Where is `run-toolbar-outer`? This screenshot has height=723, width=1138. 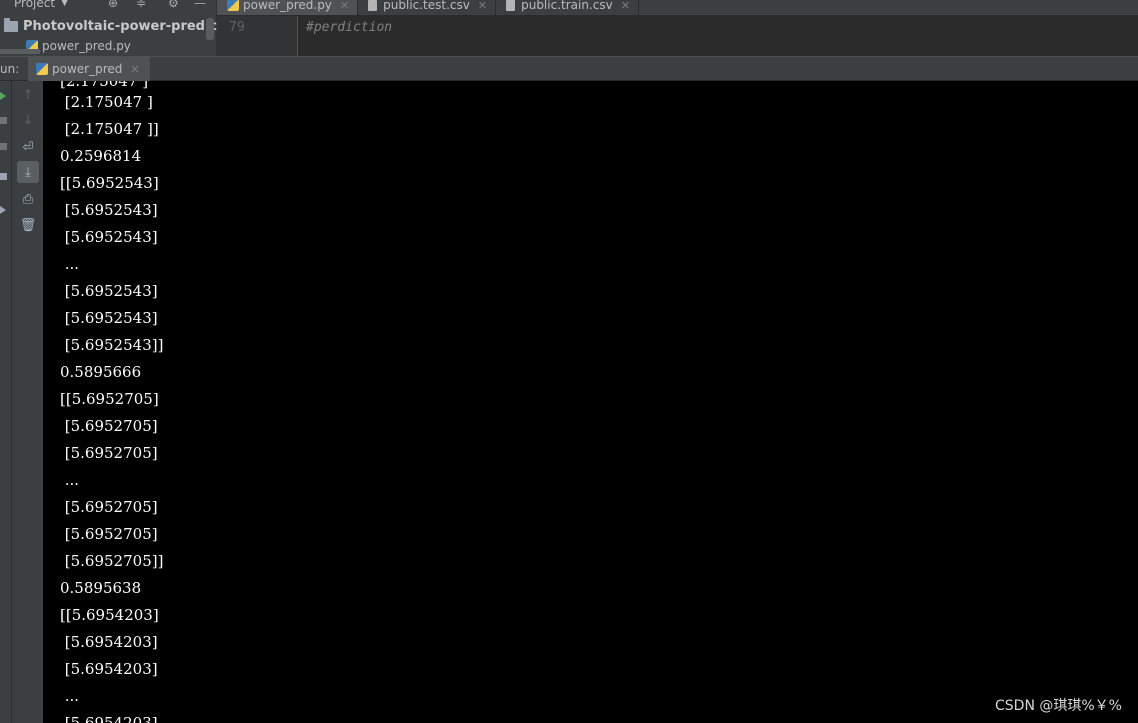
run-toolbar-outer is located at coordinates (6, 402).